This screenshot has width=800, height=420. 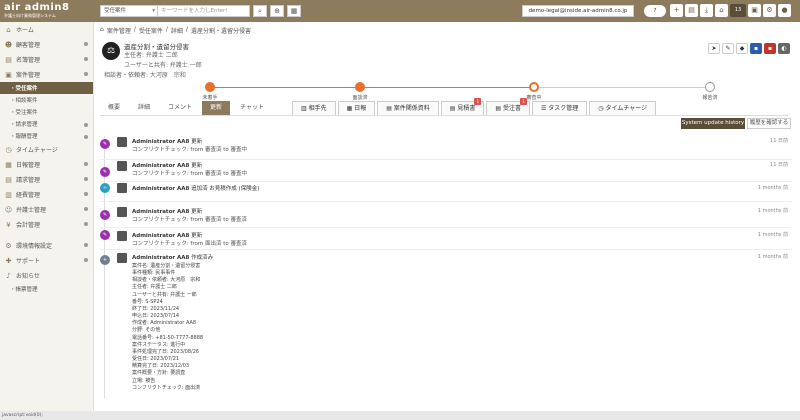 I want to click on target-icon: ⊕, so click(x=277, y=11).